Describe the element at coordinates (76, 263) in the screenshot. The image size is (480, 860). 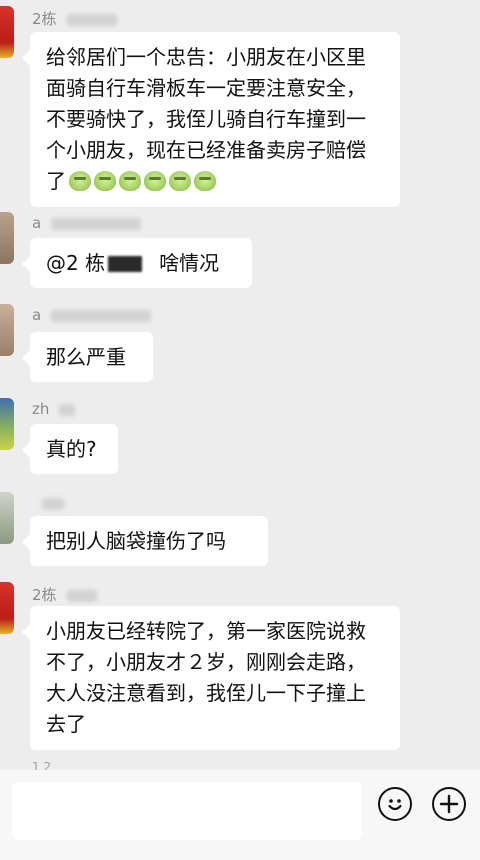
I see `mention-text: @2 栋` at that location.